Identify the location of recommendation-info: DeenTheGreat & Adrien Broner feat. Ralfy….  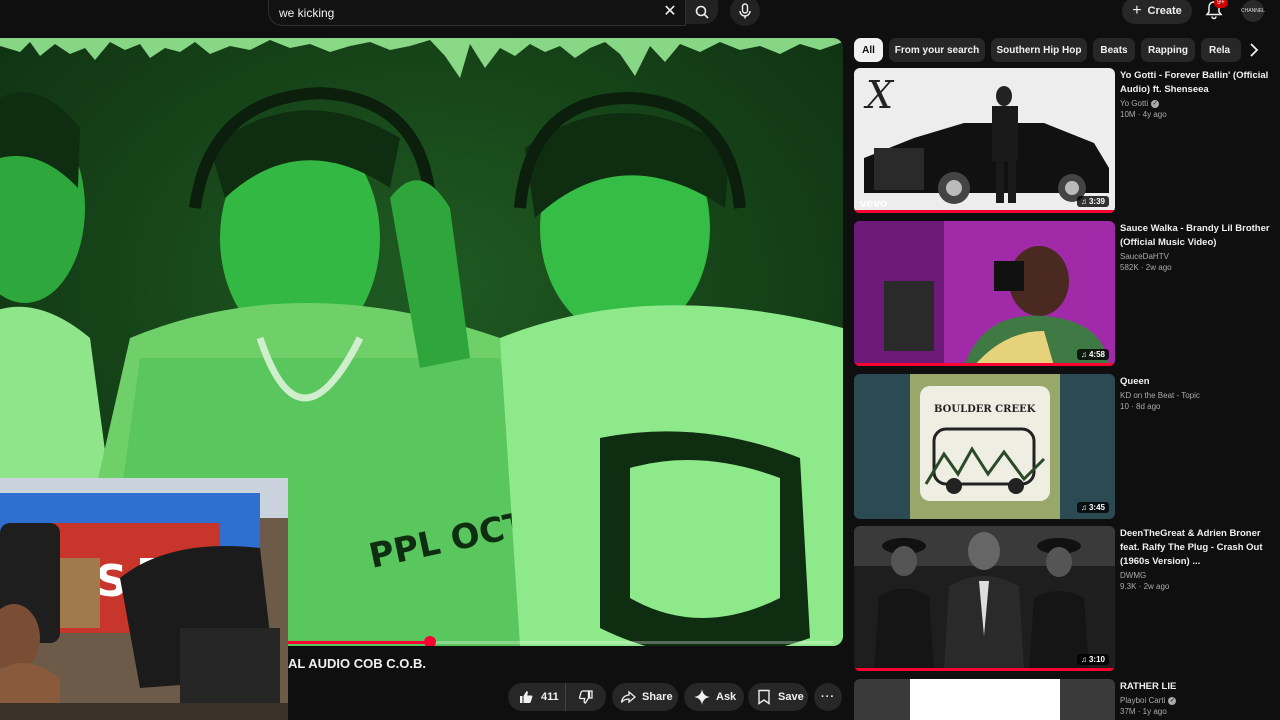
(1196, 559).